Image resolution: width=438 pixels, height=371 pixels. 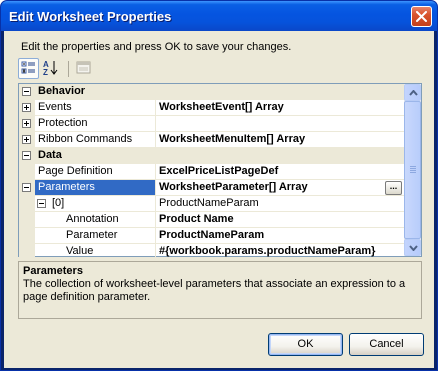 I want to click on name-text: Value, so click(x=80, y=251).